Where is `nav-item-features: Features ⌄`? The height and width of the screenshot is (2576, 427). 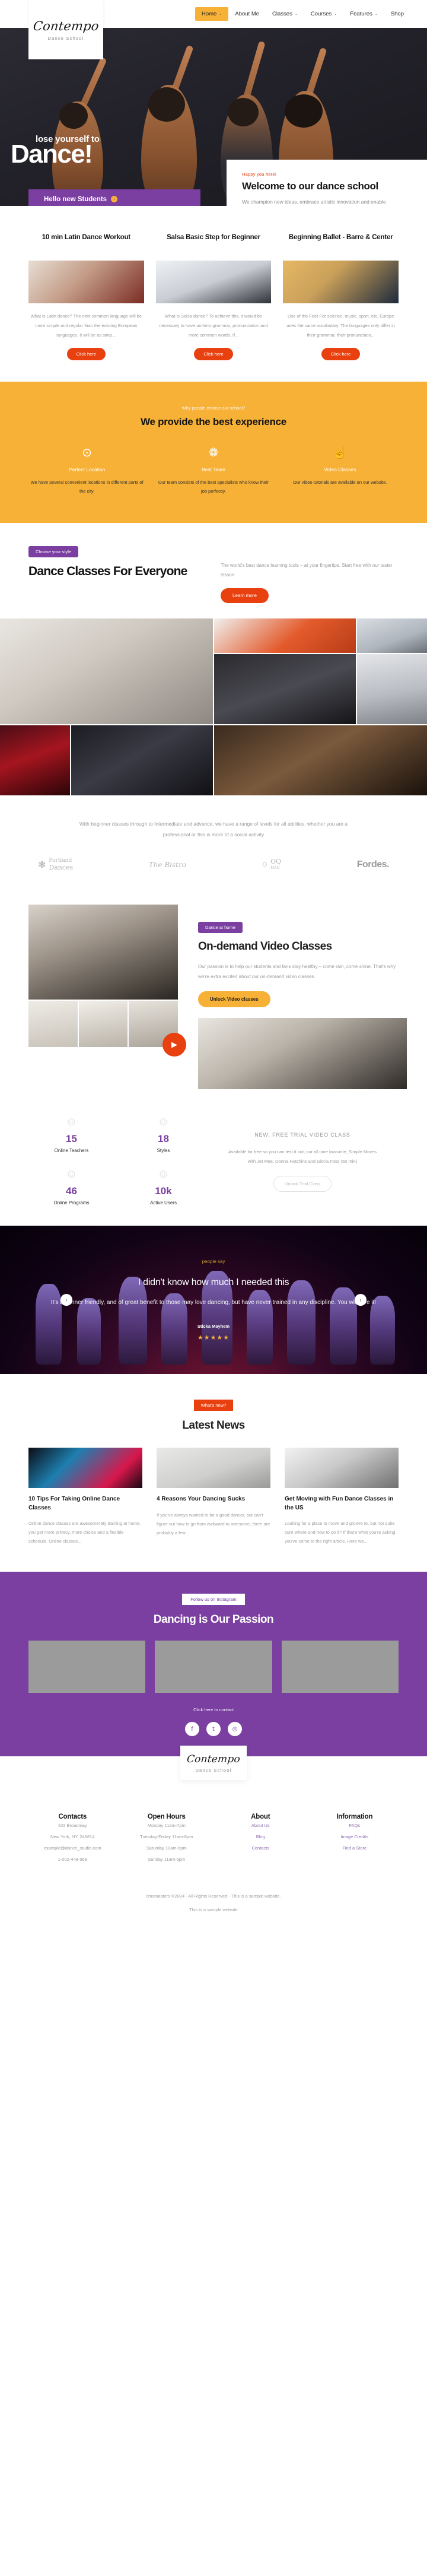
nav-item-features: Features ⌄ is located at coordinates (364, 14).